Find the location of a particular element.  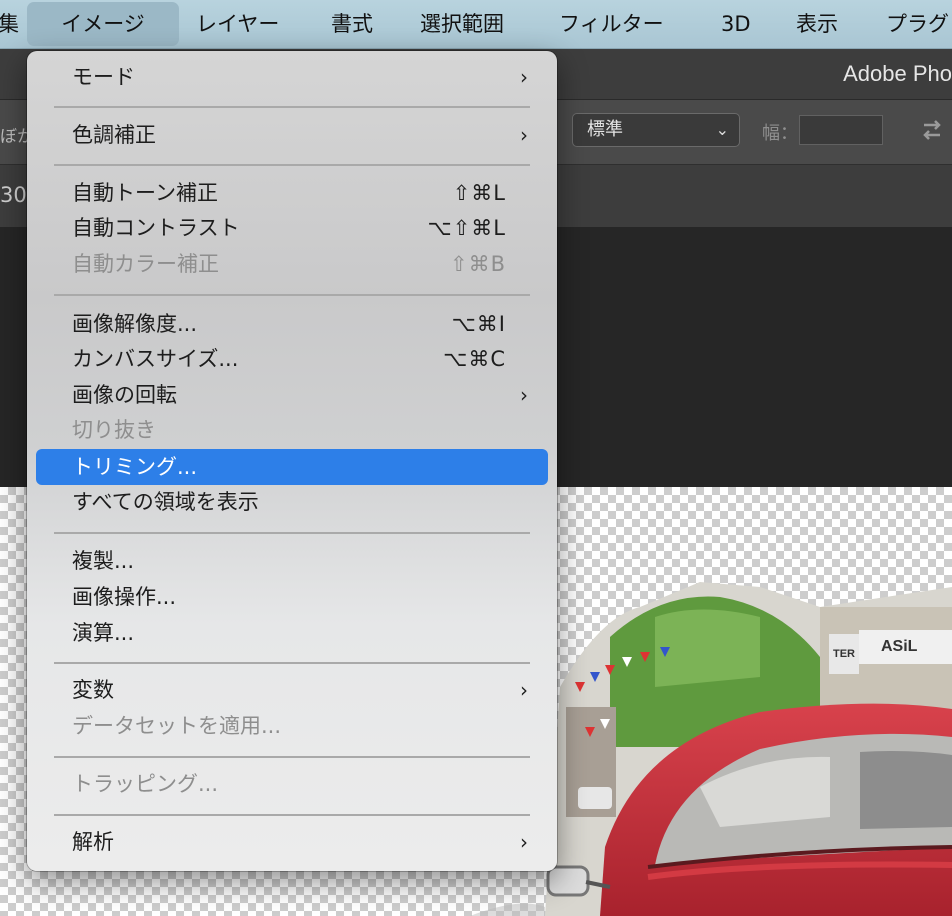

menu-item-label: 自動カラー補正 is located at coordinates (145, 264).